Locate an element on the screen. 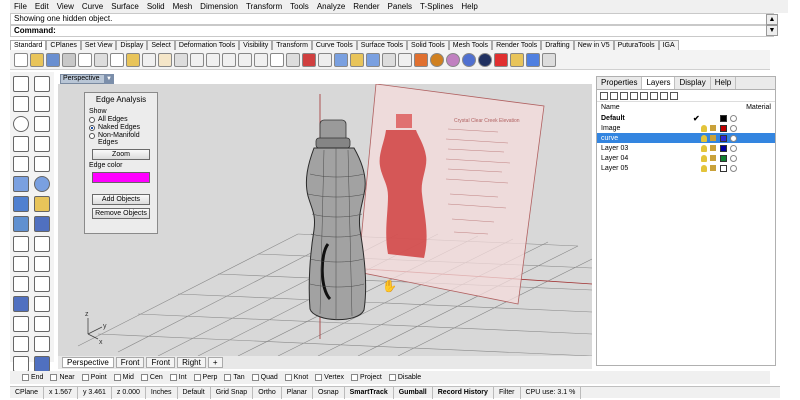 The height and width of the screenshot is (400, 800). undo-view-icon is located at coordinates (261, 59).